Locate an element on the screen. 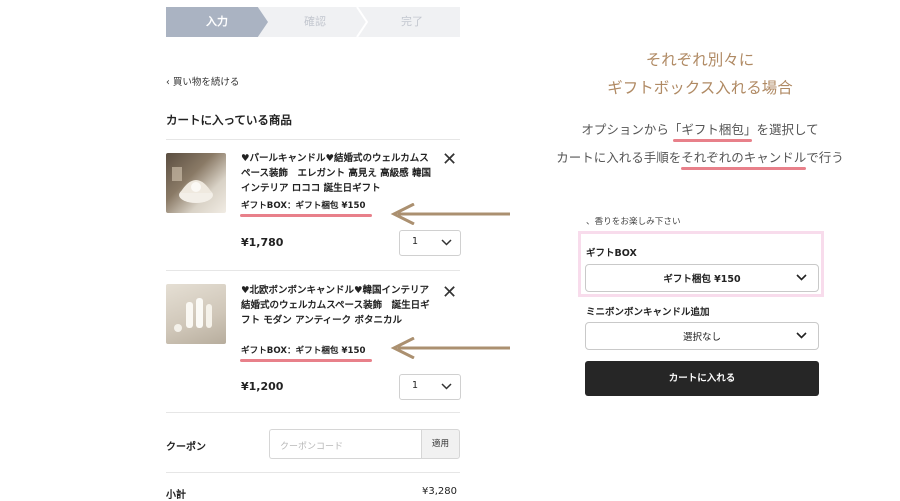 The width and height of the screenshot is (900, 501). step-confirm: 確認 is located at coordinates (315, 21).